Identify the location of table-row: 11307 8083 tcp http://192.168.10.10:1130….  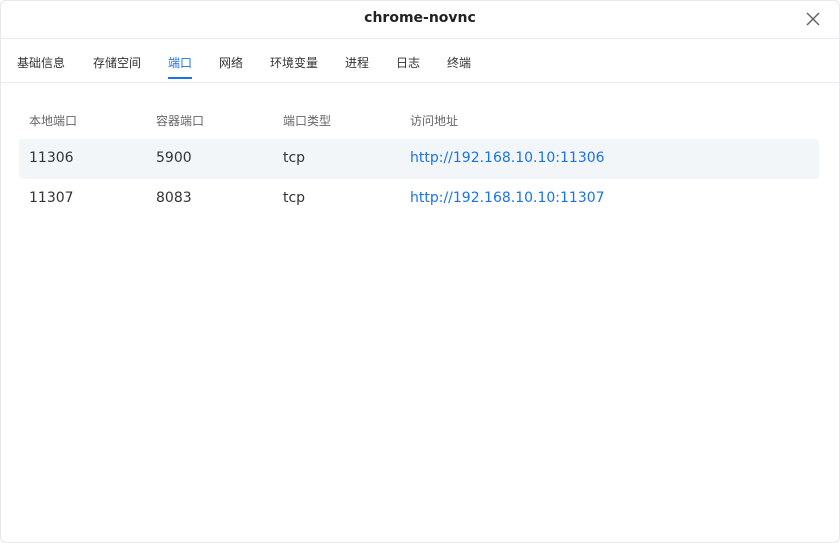
(419, 199).